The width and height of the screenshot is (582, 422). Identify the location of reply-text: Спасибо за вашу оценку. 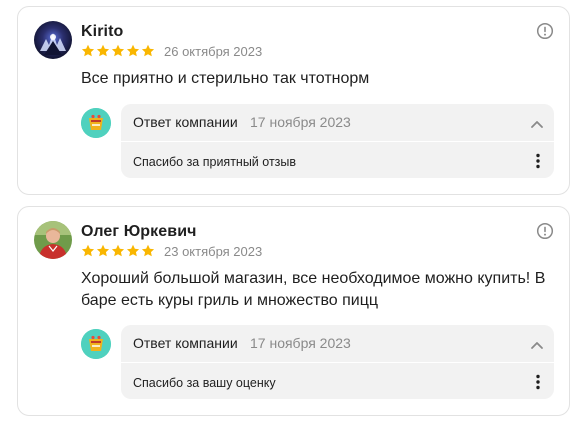
(204, 383).